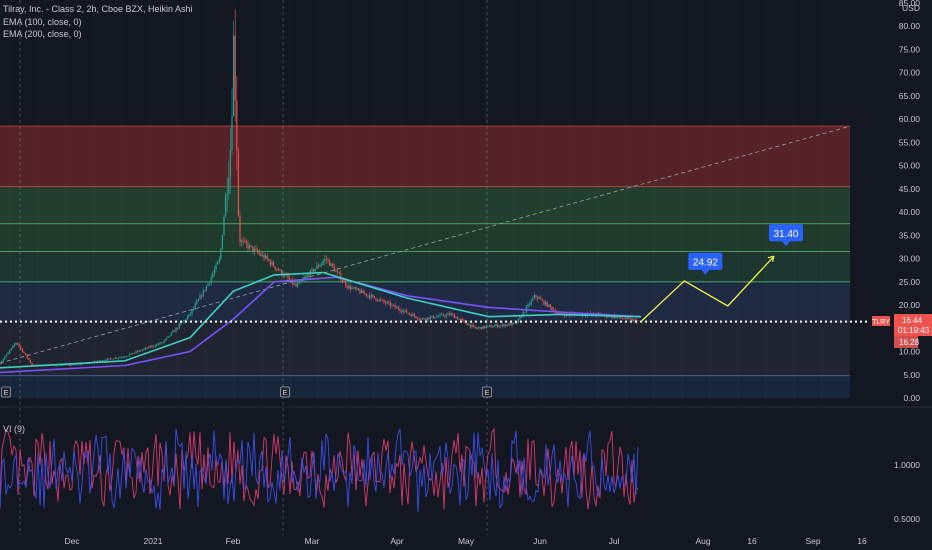 This screenshot has width=932, height=550. What do you see at coordinates (466, 541) in the screenshot?
I see `time-tick-label: May` at bounding box center [466, 541].